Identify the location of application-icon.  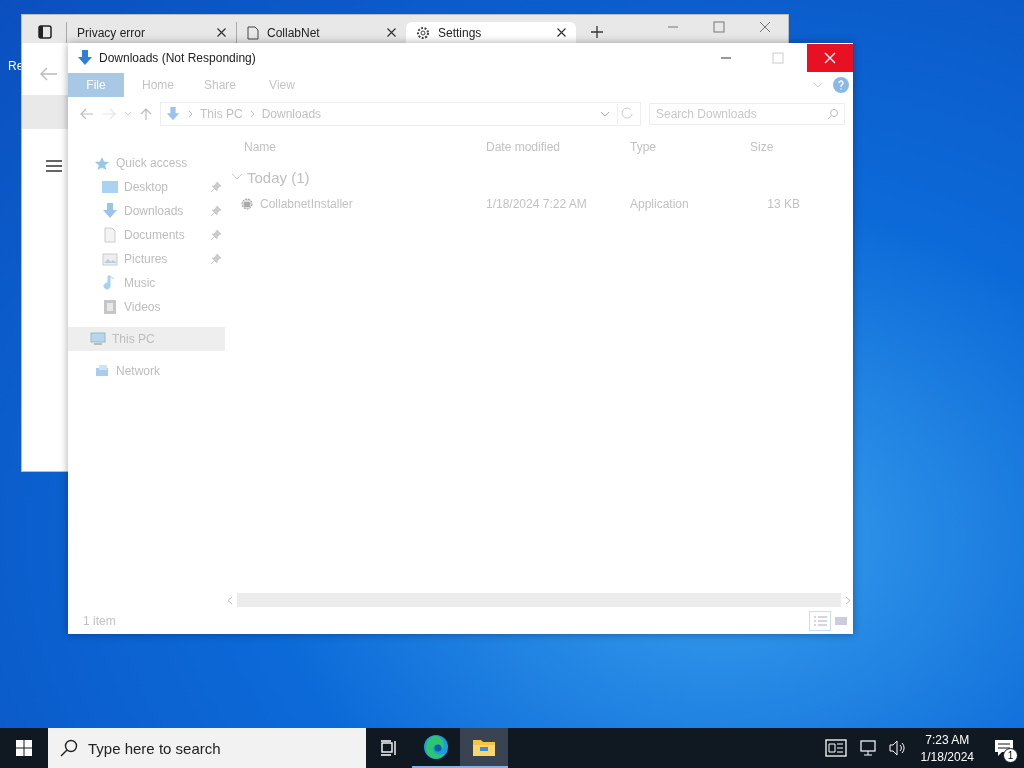
(247, 204).